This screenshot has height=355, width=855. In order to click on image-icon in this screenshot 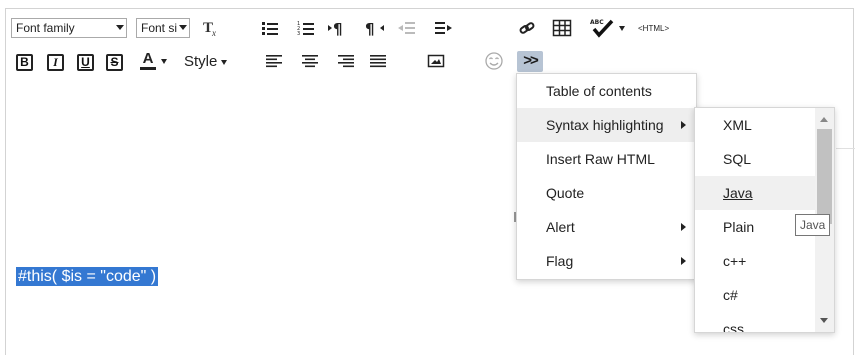, I will do `click(436, 61)`.